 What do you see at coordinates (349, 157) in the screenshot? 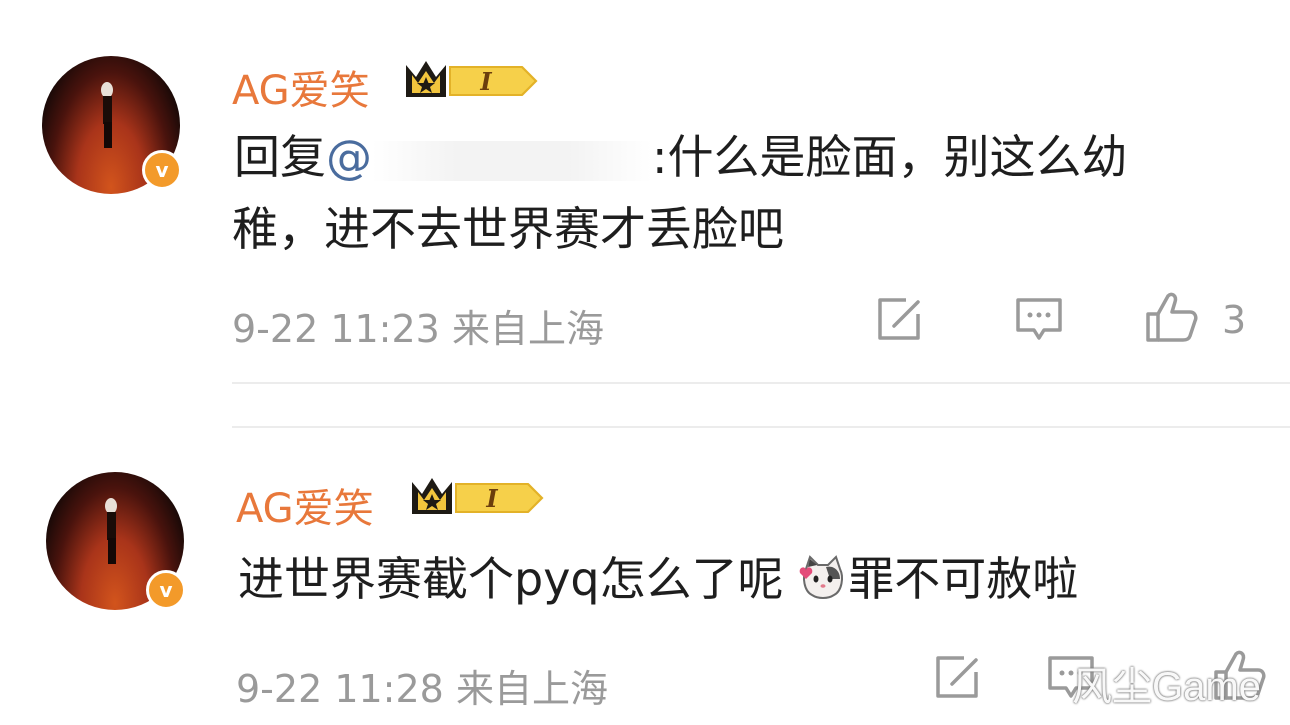
I see `mention-link: @` at bounding box center [349, 157].